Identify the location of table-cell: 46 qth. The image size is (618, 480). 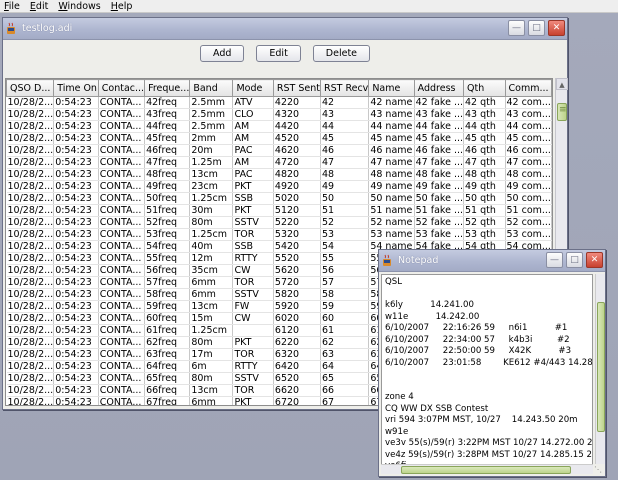
(484, 150).